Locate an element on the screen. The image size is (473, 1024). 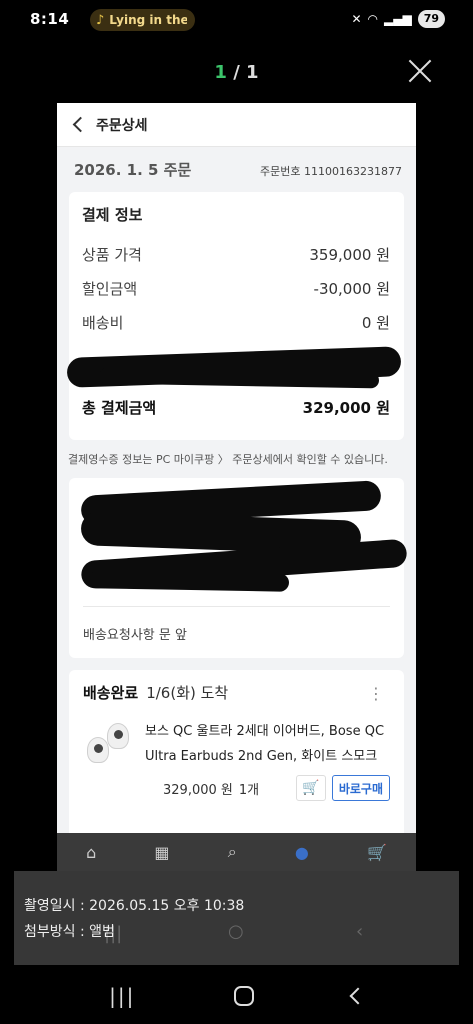
divider is located at coordinates (236, 606).